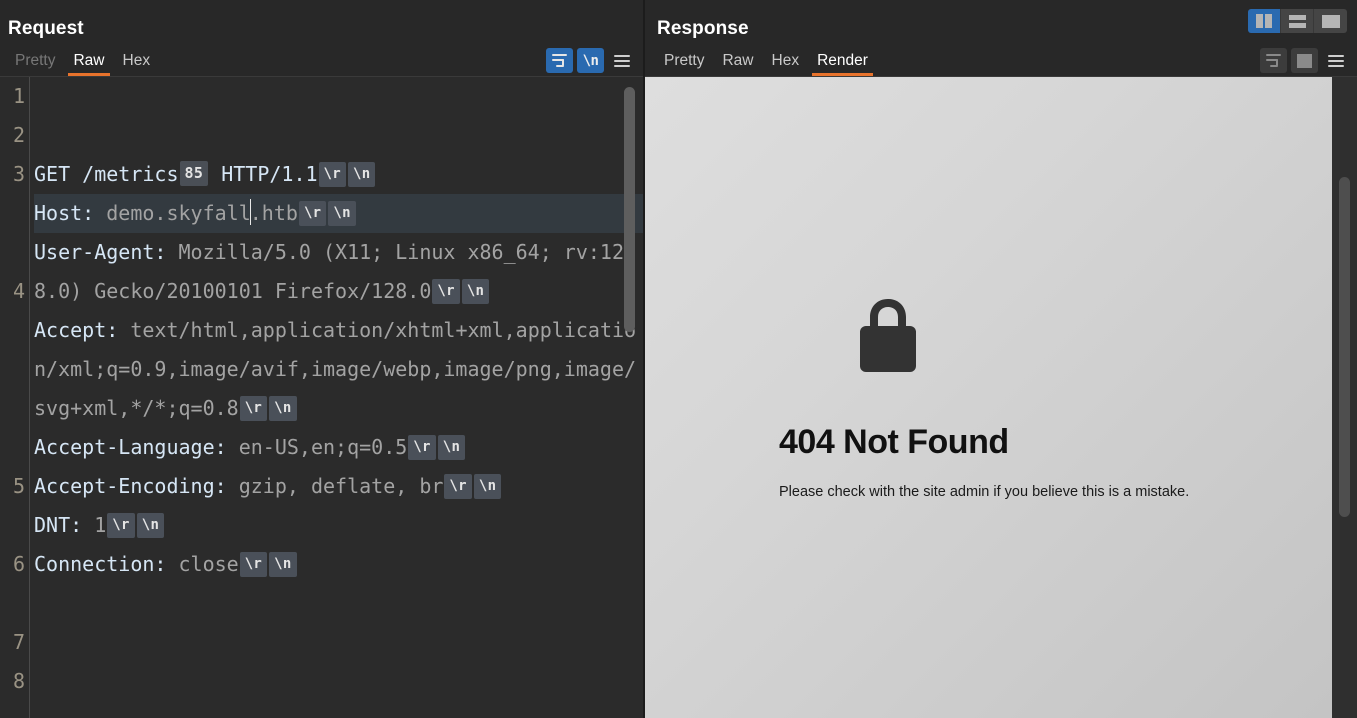 The width and height of the screenshot is (1357, 718). What do you see at coordinates (18, 564) in the screenshot?
I see `line-number: 6` at bounding box center [18, 564].